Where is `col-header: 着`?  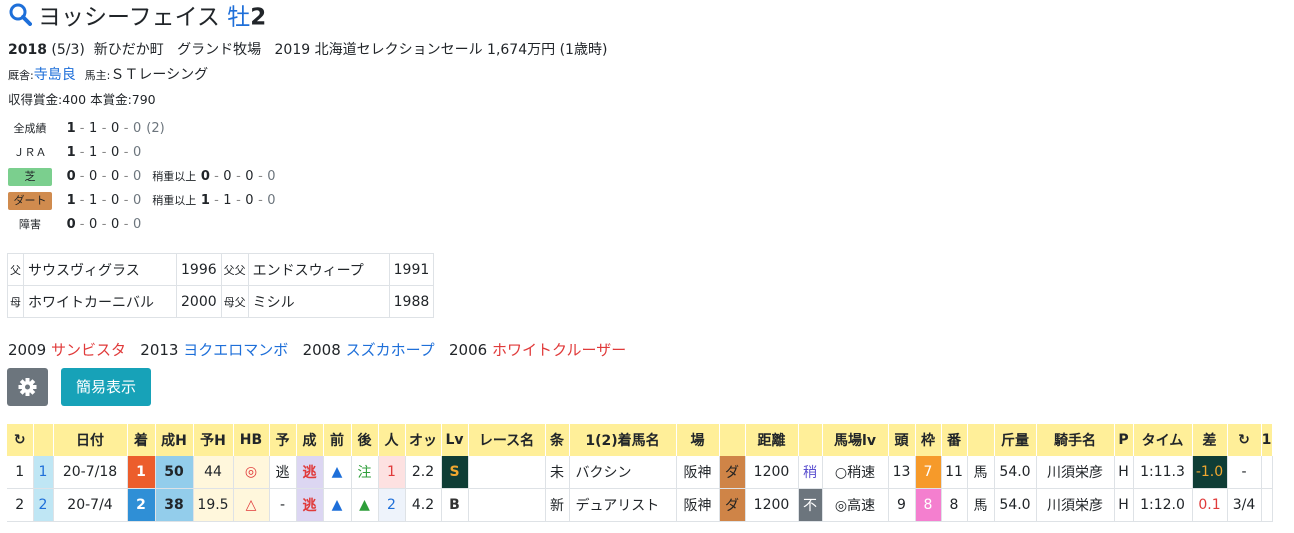
col-header: 着 is located at coordinates (141, 440).